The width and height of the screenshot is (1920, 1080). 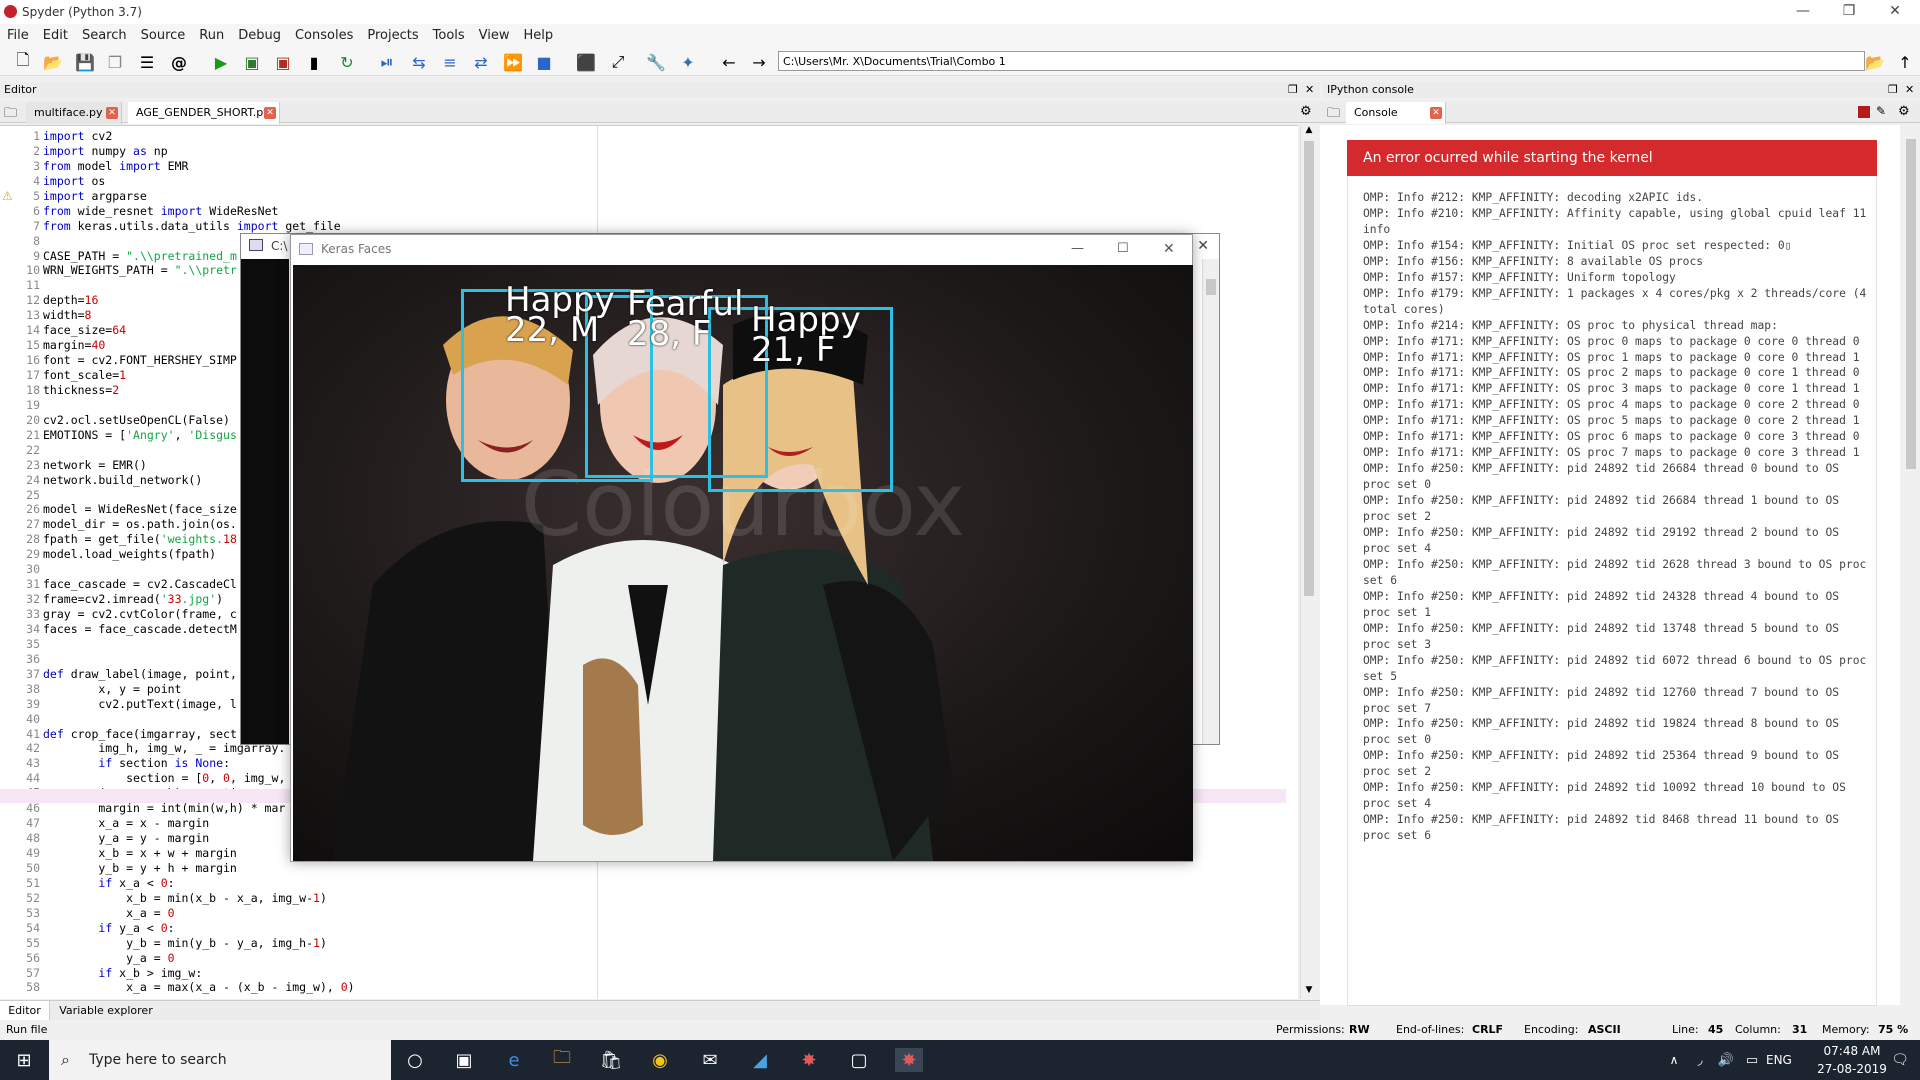 I want to click on cmd-close-icon: ✕, so click(x=1203, y=246).